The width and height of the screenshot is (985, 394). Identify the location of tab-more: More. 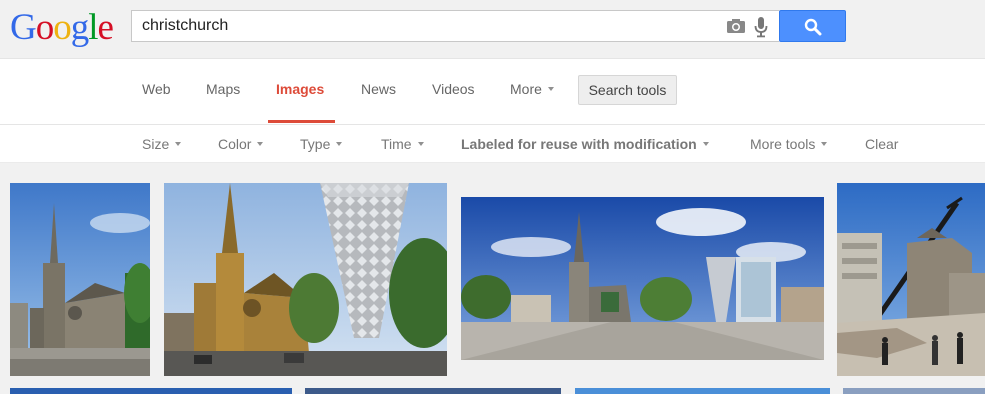
(532, 89).